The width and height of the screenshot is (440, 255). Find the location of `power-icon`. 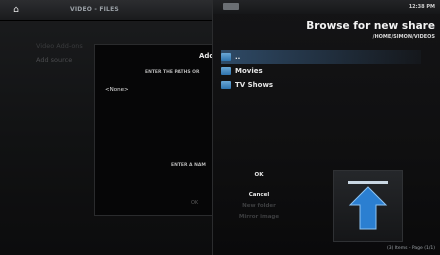

power-icon is located at coordinates (231, 6).